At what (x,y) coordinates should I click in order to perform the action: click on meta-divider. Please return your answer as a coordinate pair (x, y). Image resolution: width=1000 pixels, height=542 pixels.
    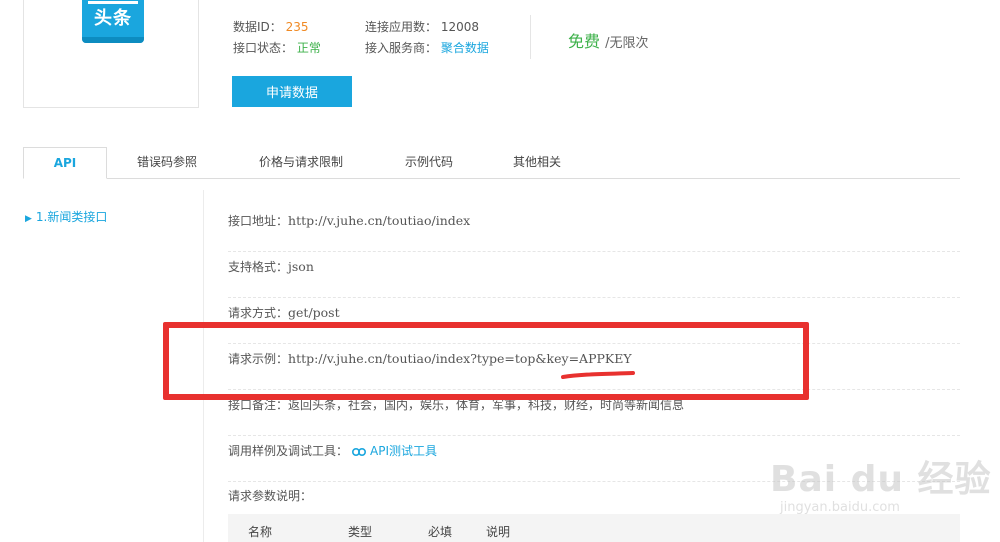
    Looking at the image, I should click on (530, 37).